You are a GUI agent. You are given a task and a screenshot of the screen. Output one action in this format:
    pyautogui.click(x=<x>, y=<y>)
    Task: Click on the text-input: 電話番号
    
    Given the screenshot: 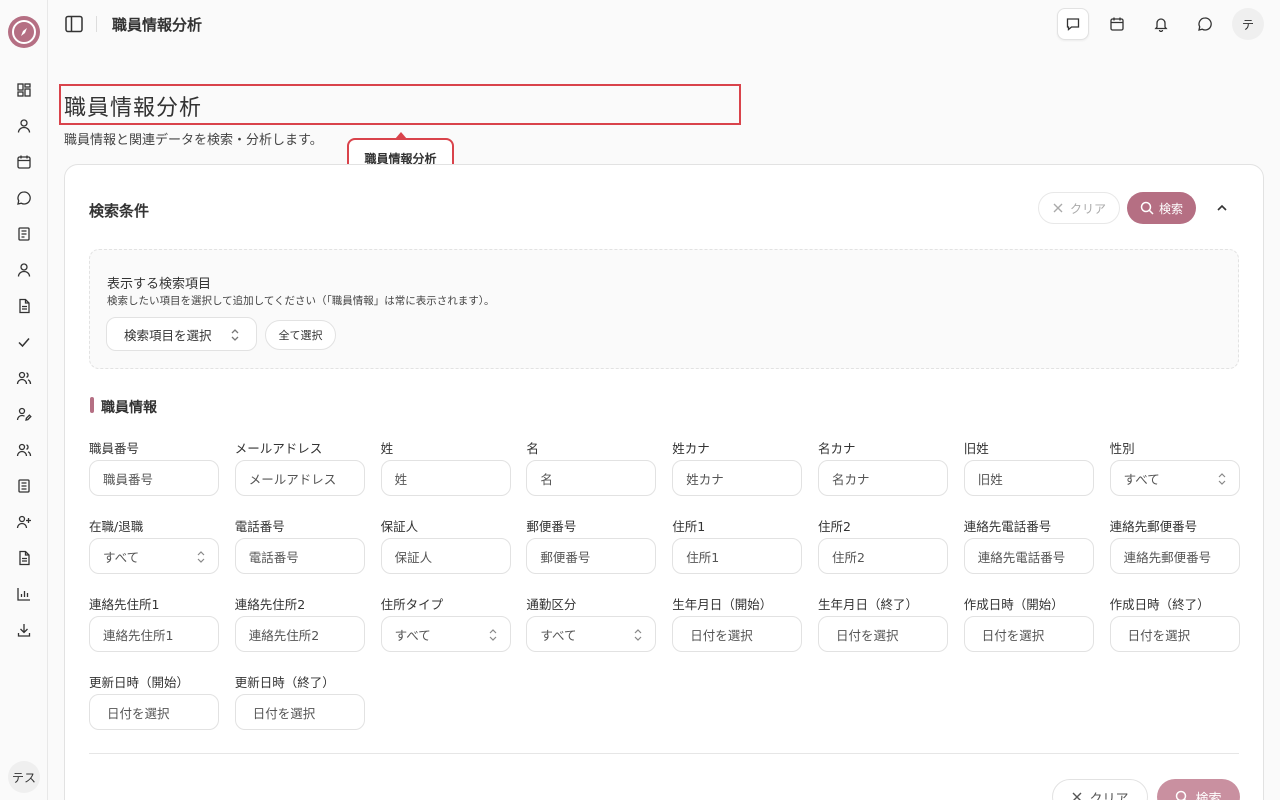 What is the action you would take?
    pyautogui.click(x=299, y=556)
    